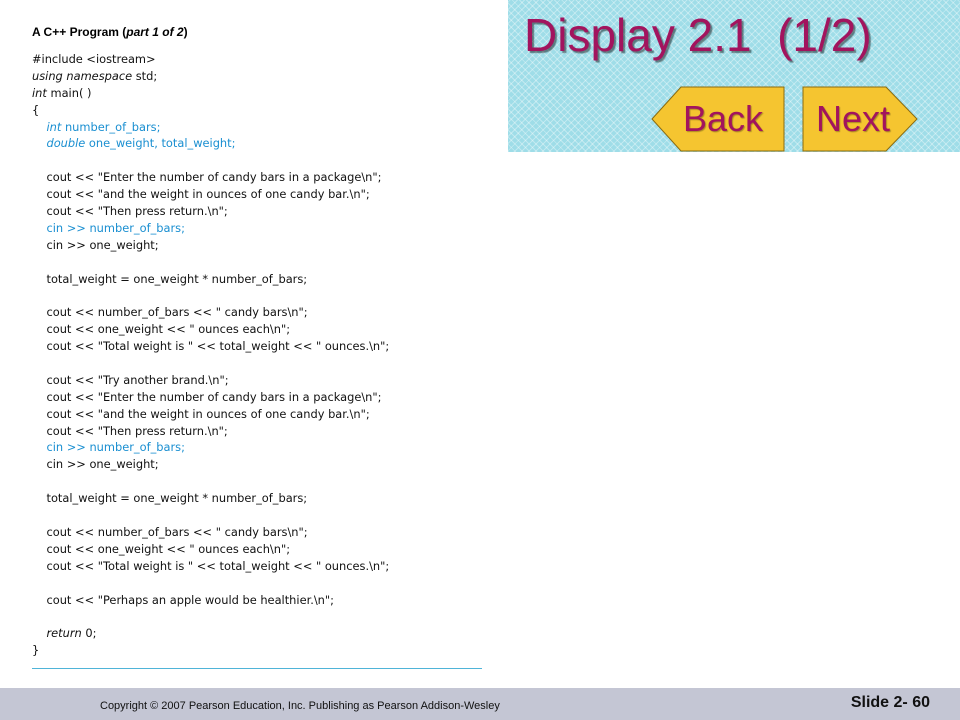 The width and height of the screenshot is (960, 720). What do you see at coordinates (82, 75) in the screenshot?
I see `code-keyword: using namespace` at bounding box center [82, 75].